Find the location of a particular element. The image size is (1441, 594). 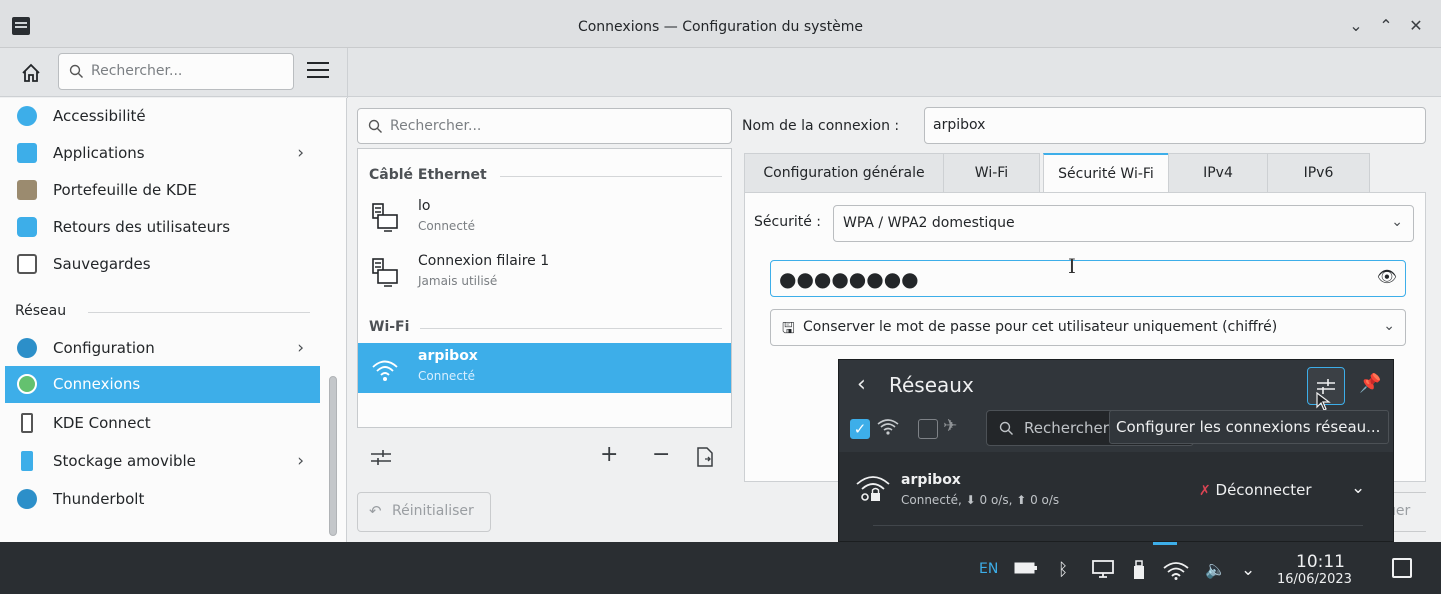

section-divider is located at coordinates (199, 312).